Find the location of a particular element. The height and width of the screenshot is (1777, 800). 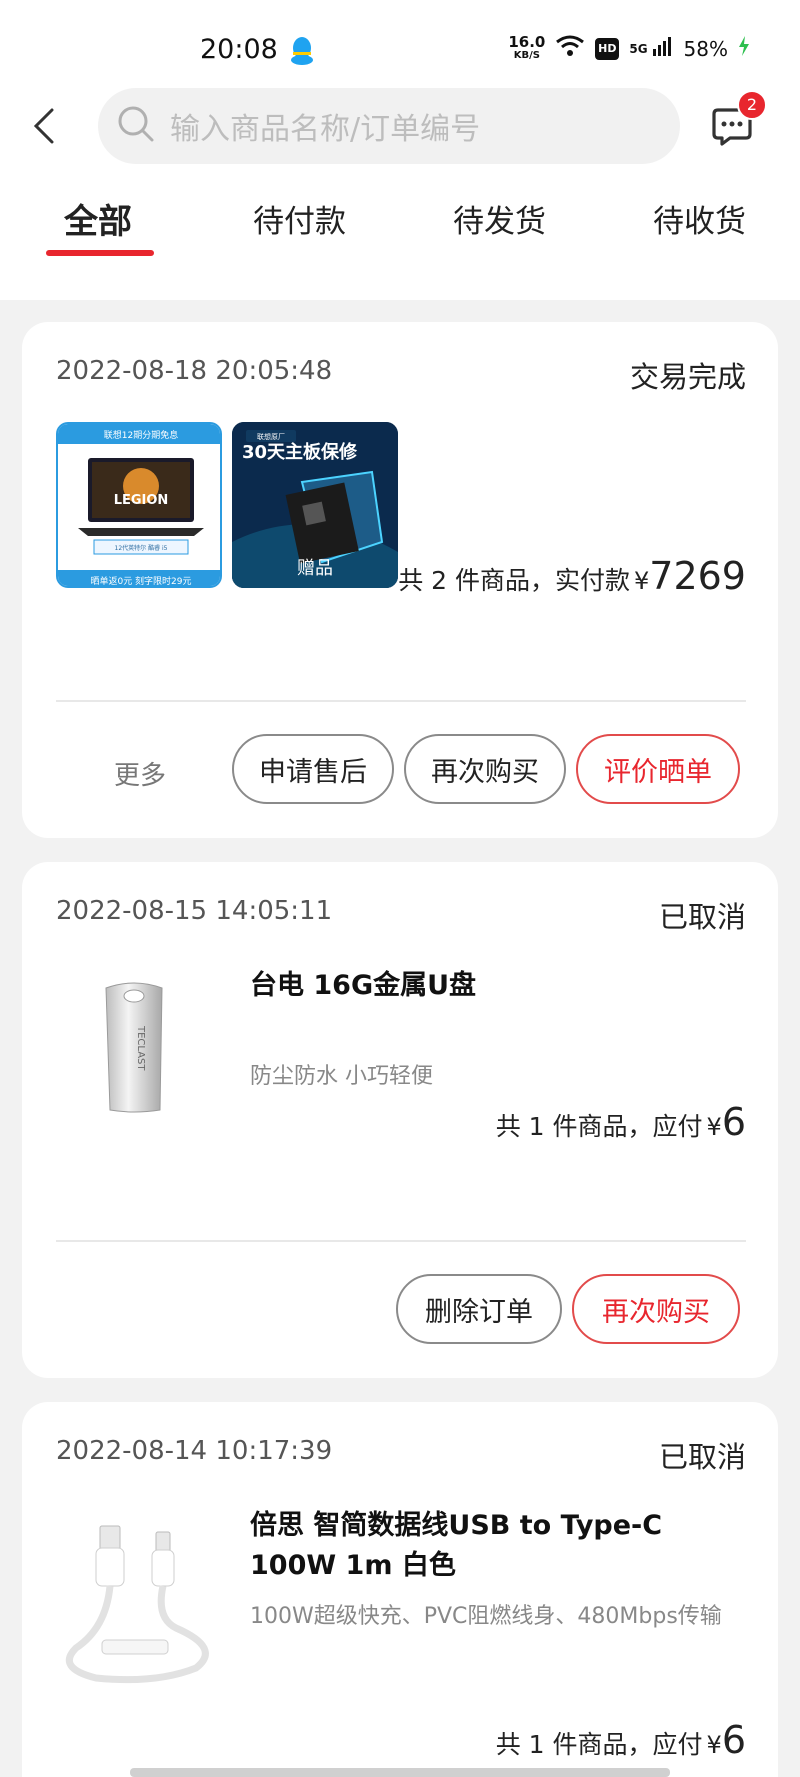

search-placeholder: 输入商品名称/订单编号 is located at coordinates (325, 129).